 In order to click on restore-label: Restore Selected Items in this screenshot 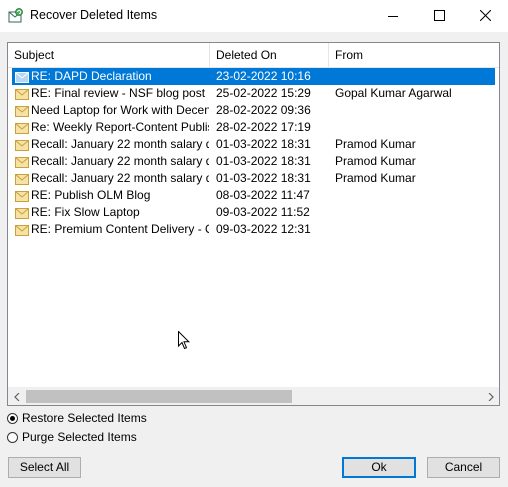, I will do `click(84, 418)`.